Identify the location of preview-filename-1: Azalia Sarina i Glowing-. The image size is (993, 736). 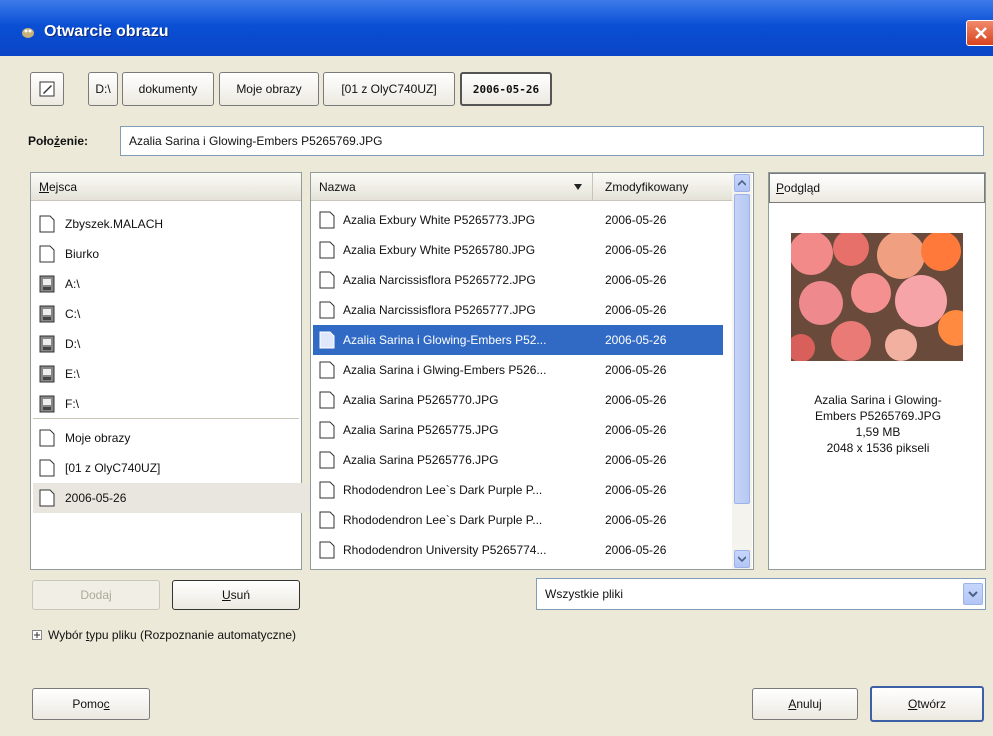
(878, 400).